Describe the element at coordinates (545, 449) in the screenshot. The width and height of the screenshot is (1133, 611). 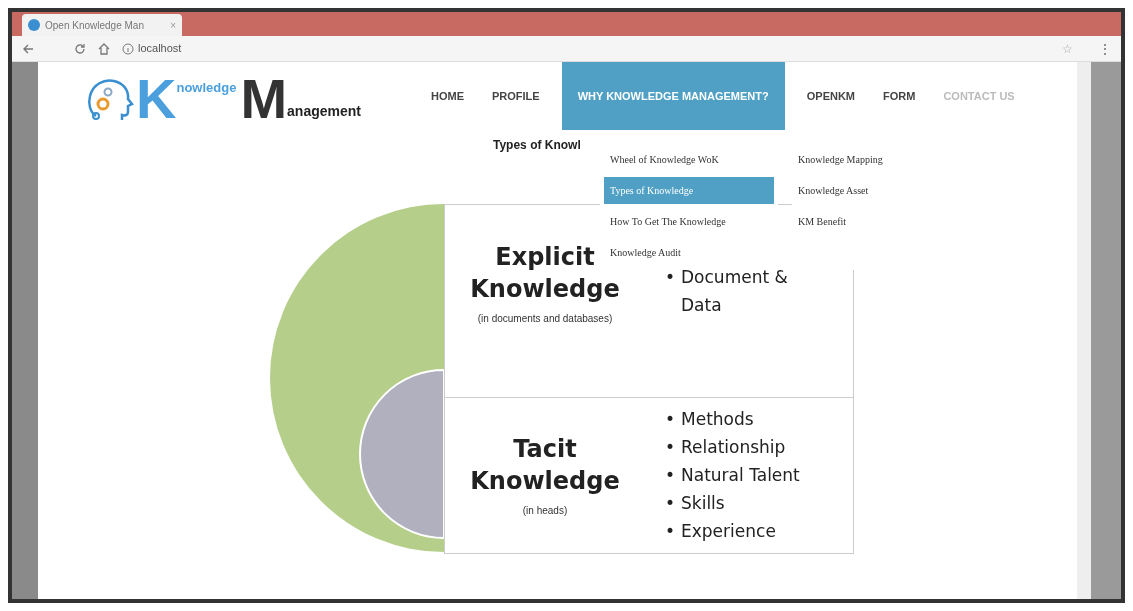
I see `diagram-title: Tacit` at that location.